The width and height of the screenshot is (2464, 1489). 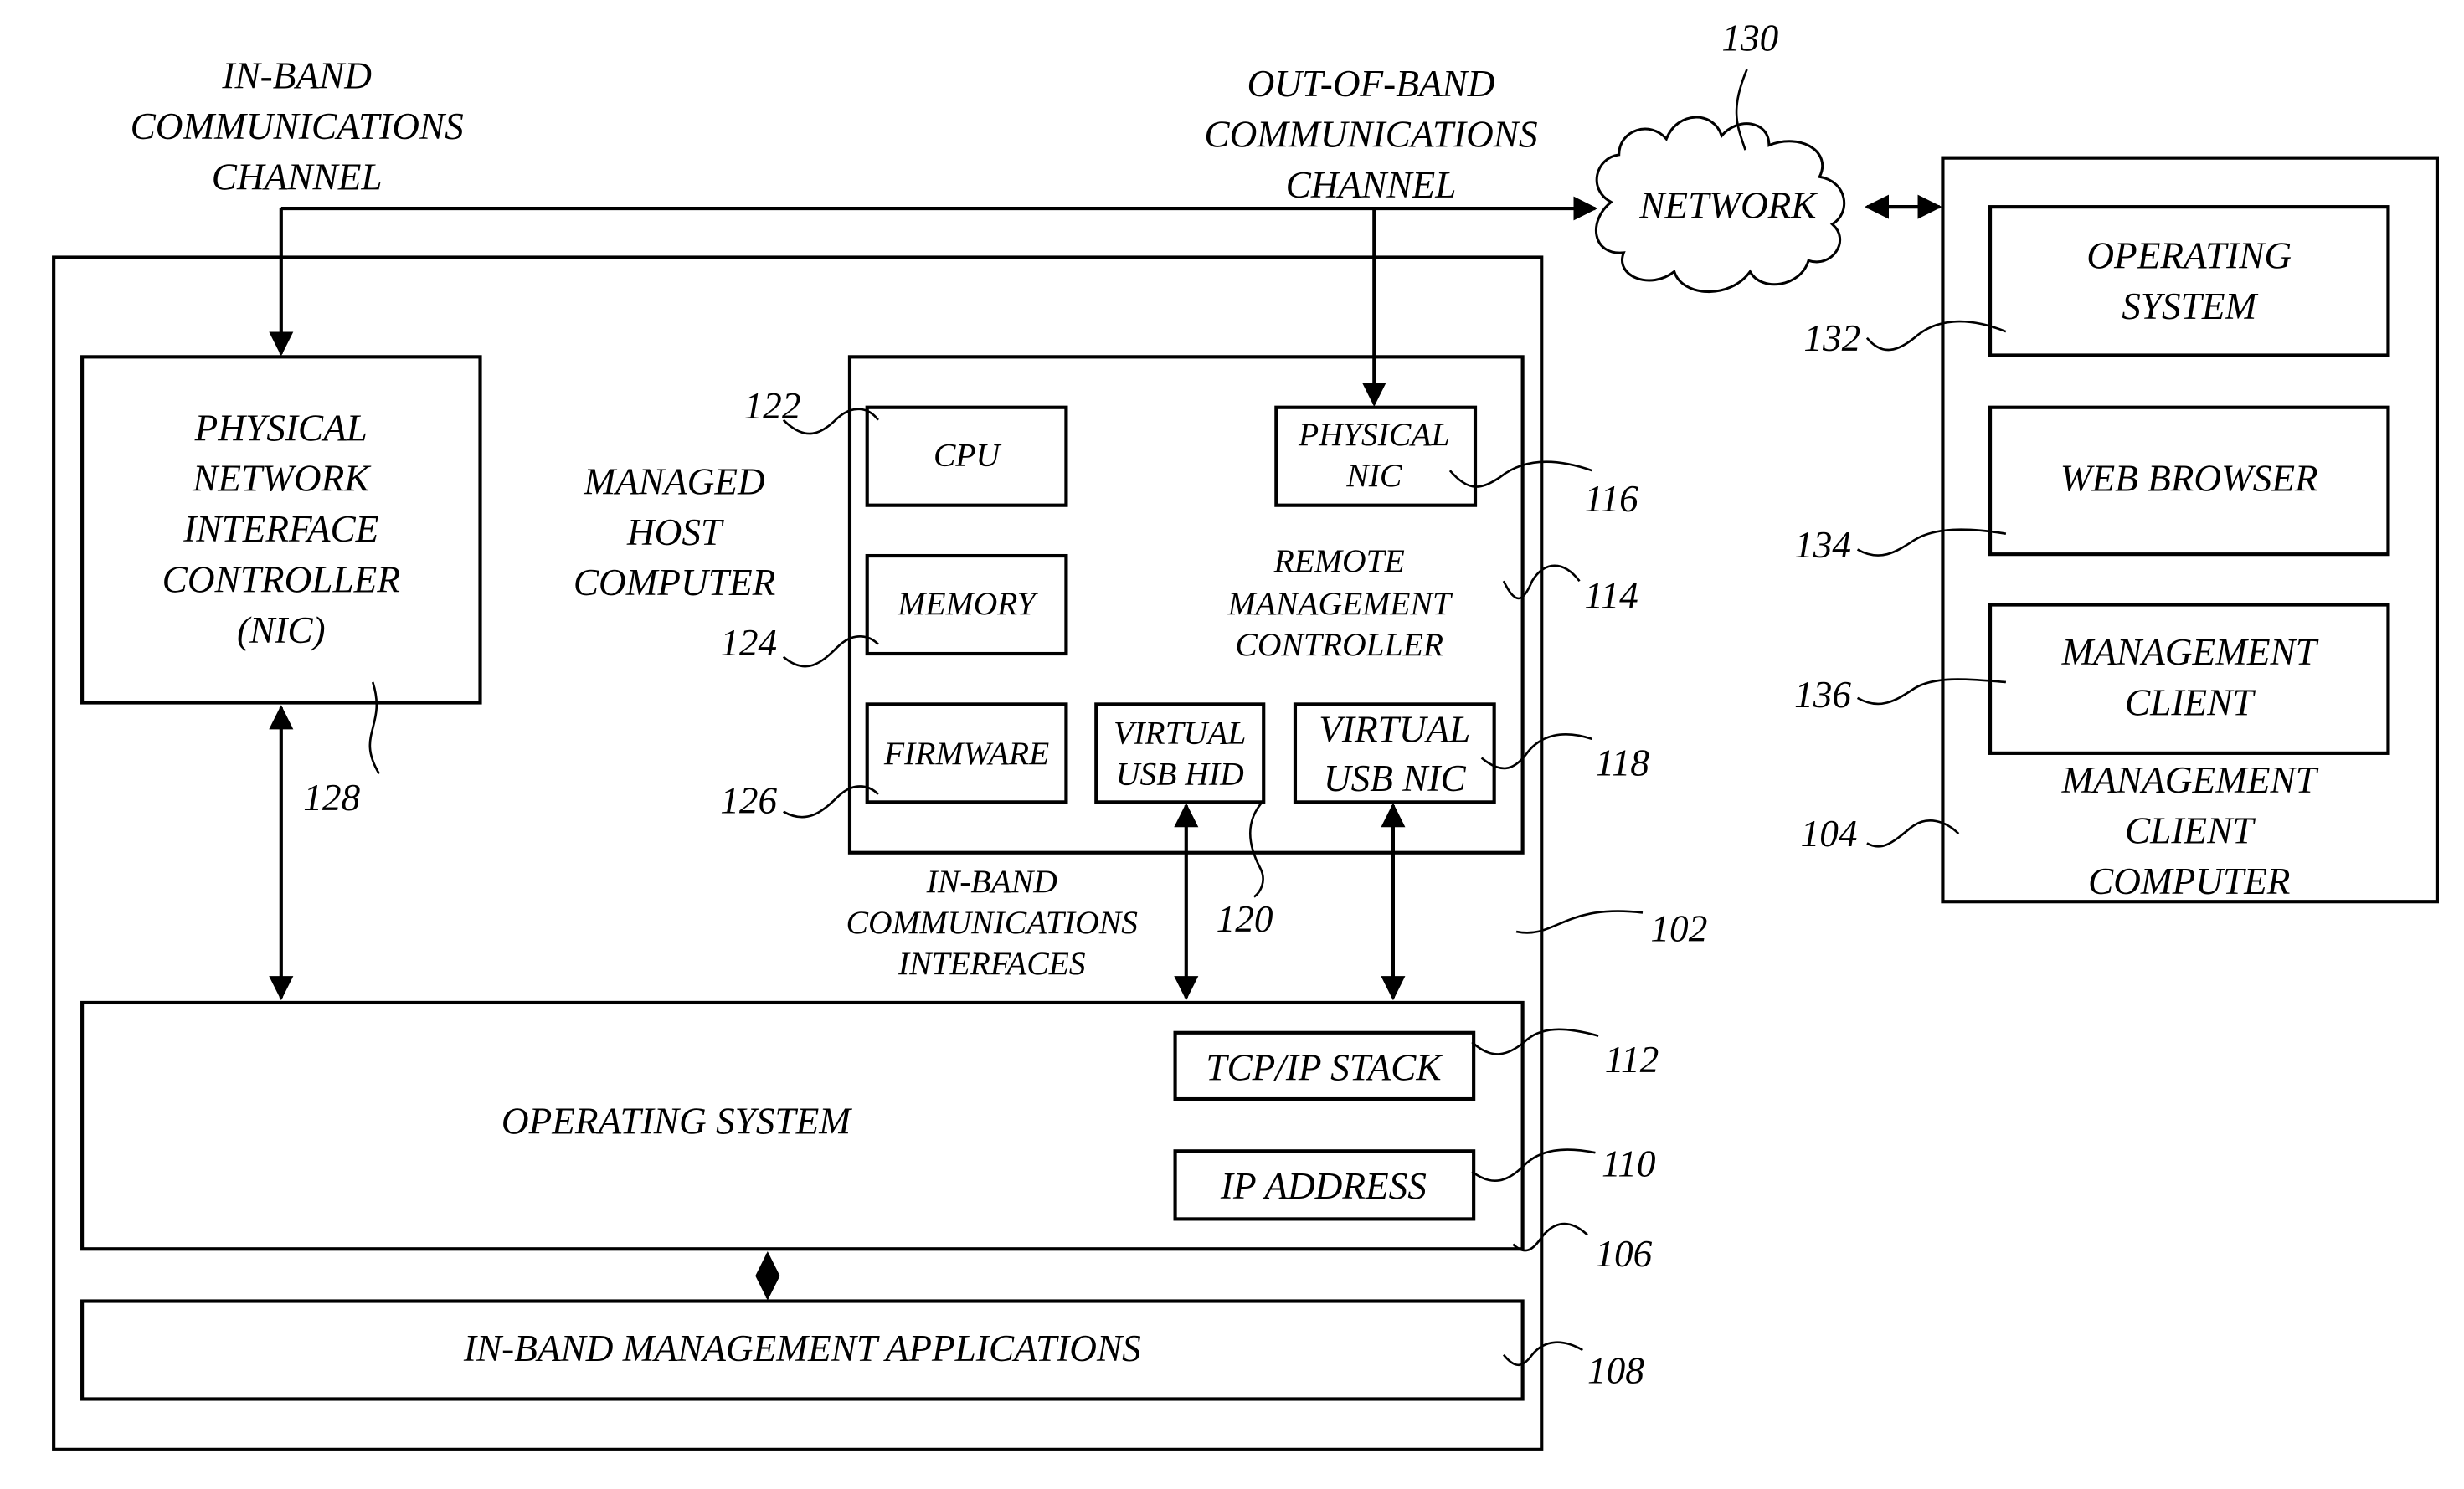 I want to click on label-line: USB HID, so click(x=1180, y=774).